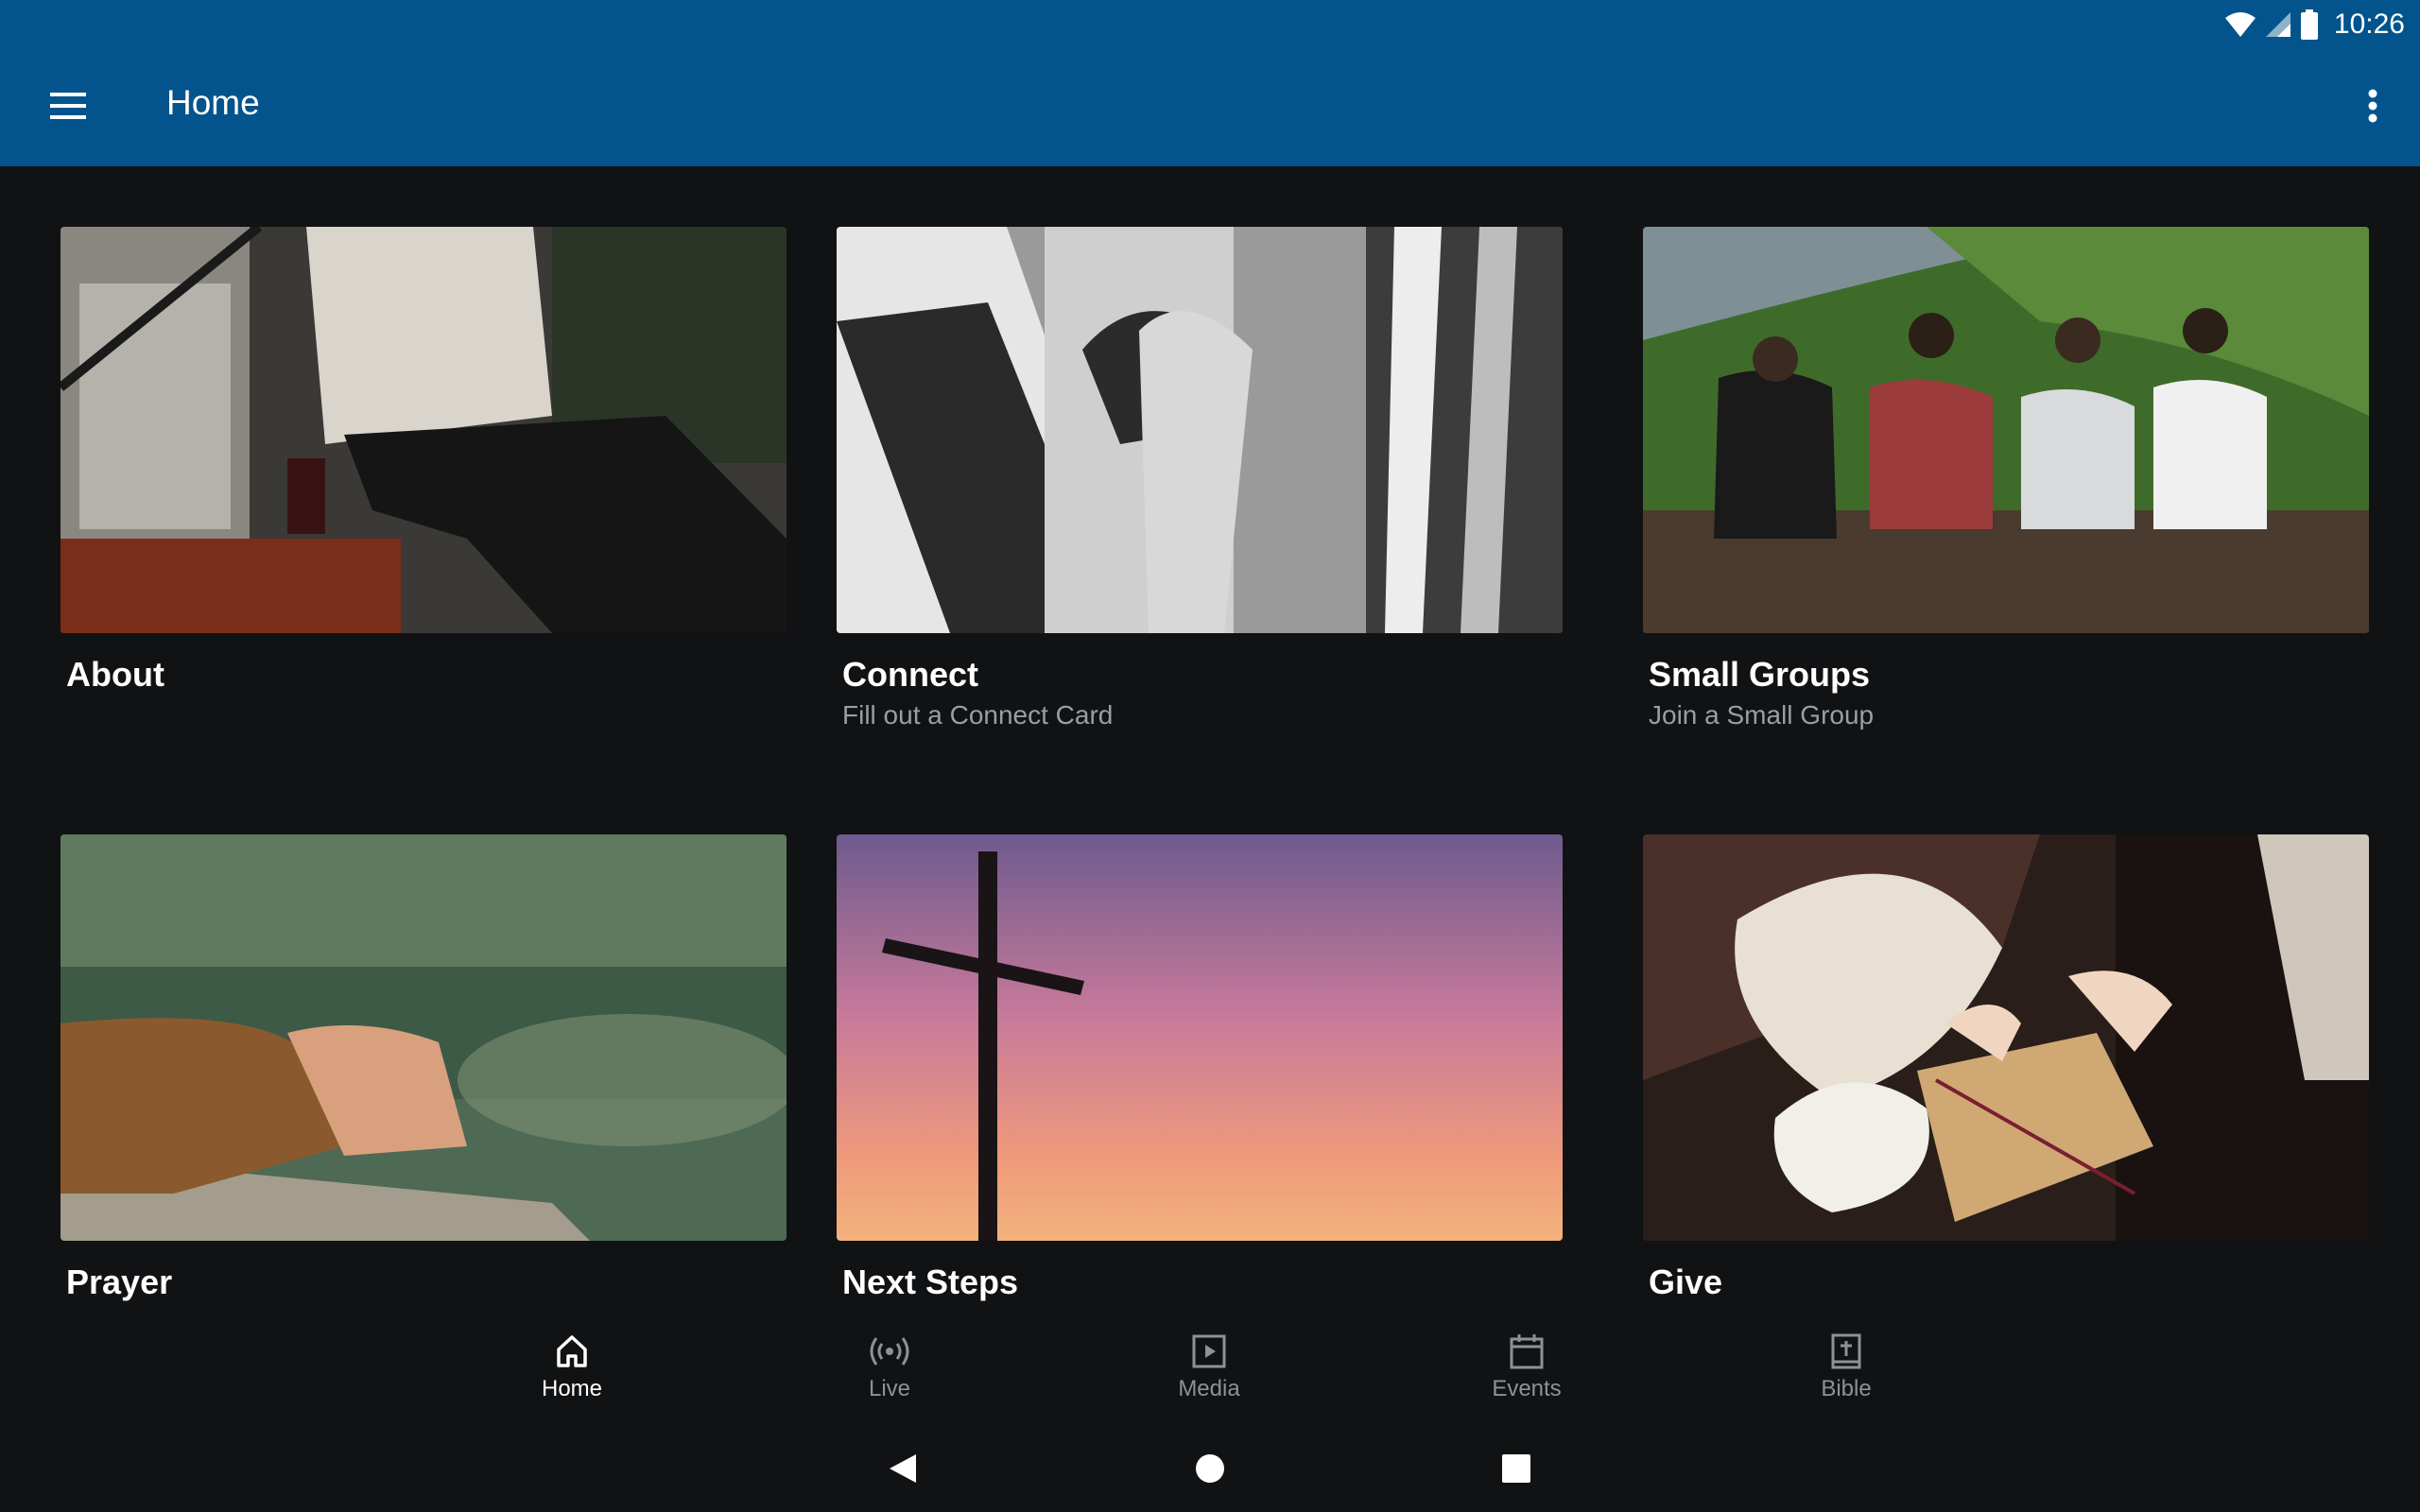 Image resolution: width=2420 pixels, height=1512 pixels. What do you see at coordinates (1526, 1375) in the screenshot?
I see `nav-events: Events` at bounding box center [1526, 1375].